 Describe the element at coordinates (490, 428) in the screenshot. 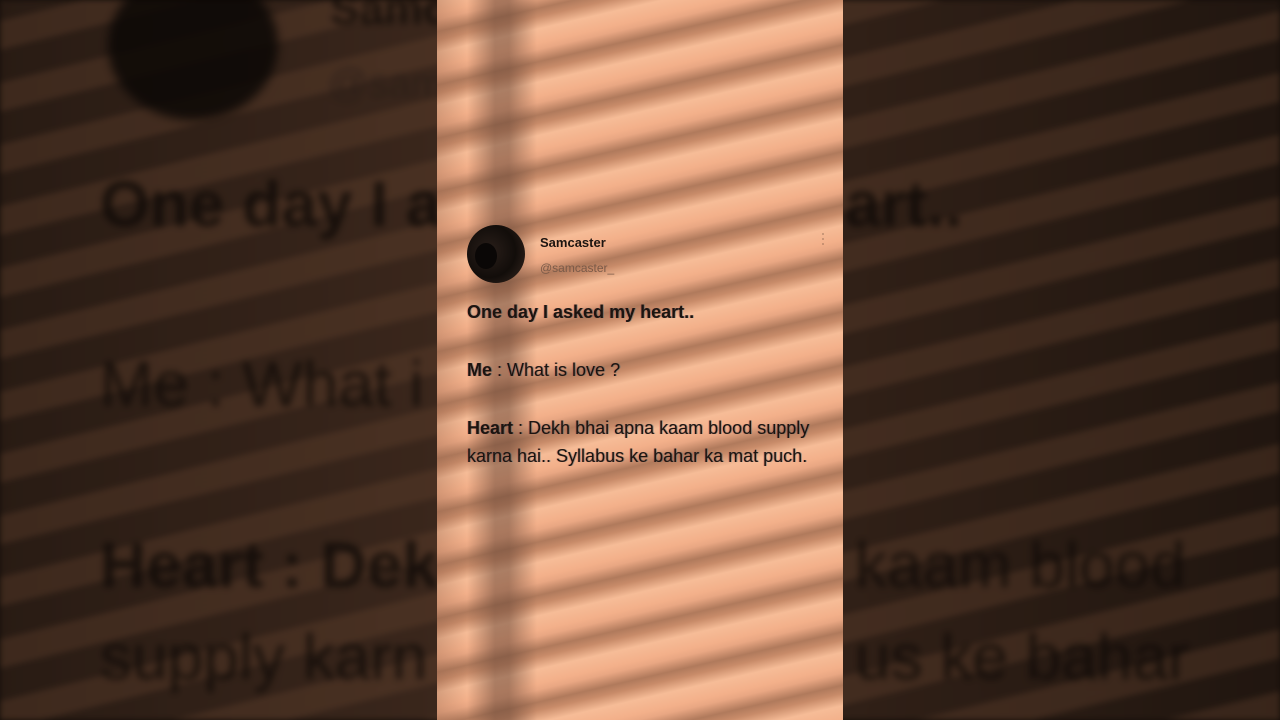

I see `speaker-heart: Heart` at that location.